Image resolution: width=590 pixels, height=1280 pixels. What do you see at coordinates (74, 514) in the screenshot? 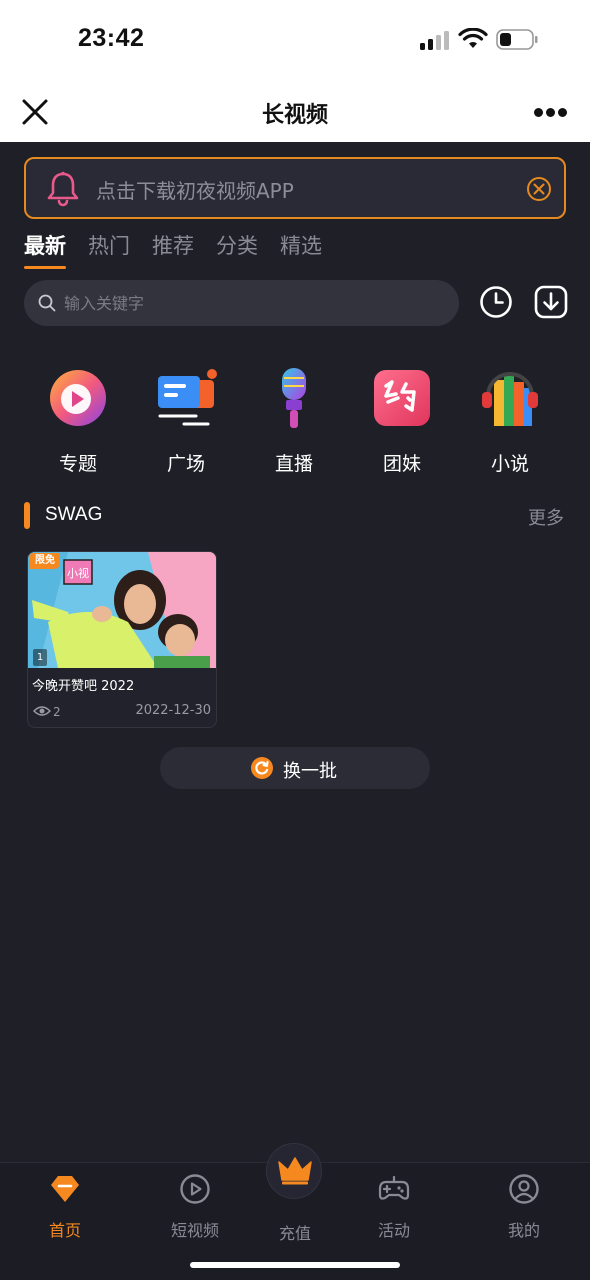
I see `section-title: SWAG` at bounding box center [74, 514].